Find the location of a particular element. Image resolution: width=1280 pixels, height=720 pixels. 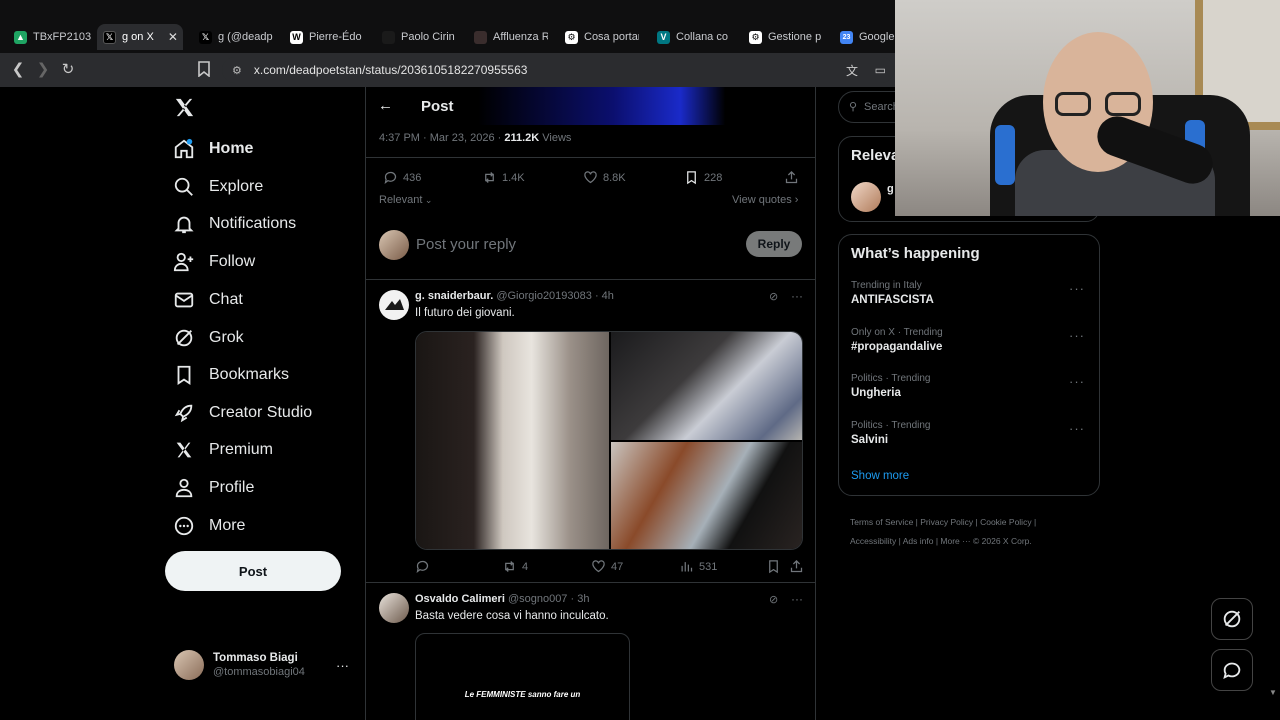

messages-fab-button is located at coordinates (1232, 670).